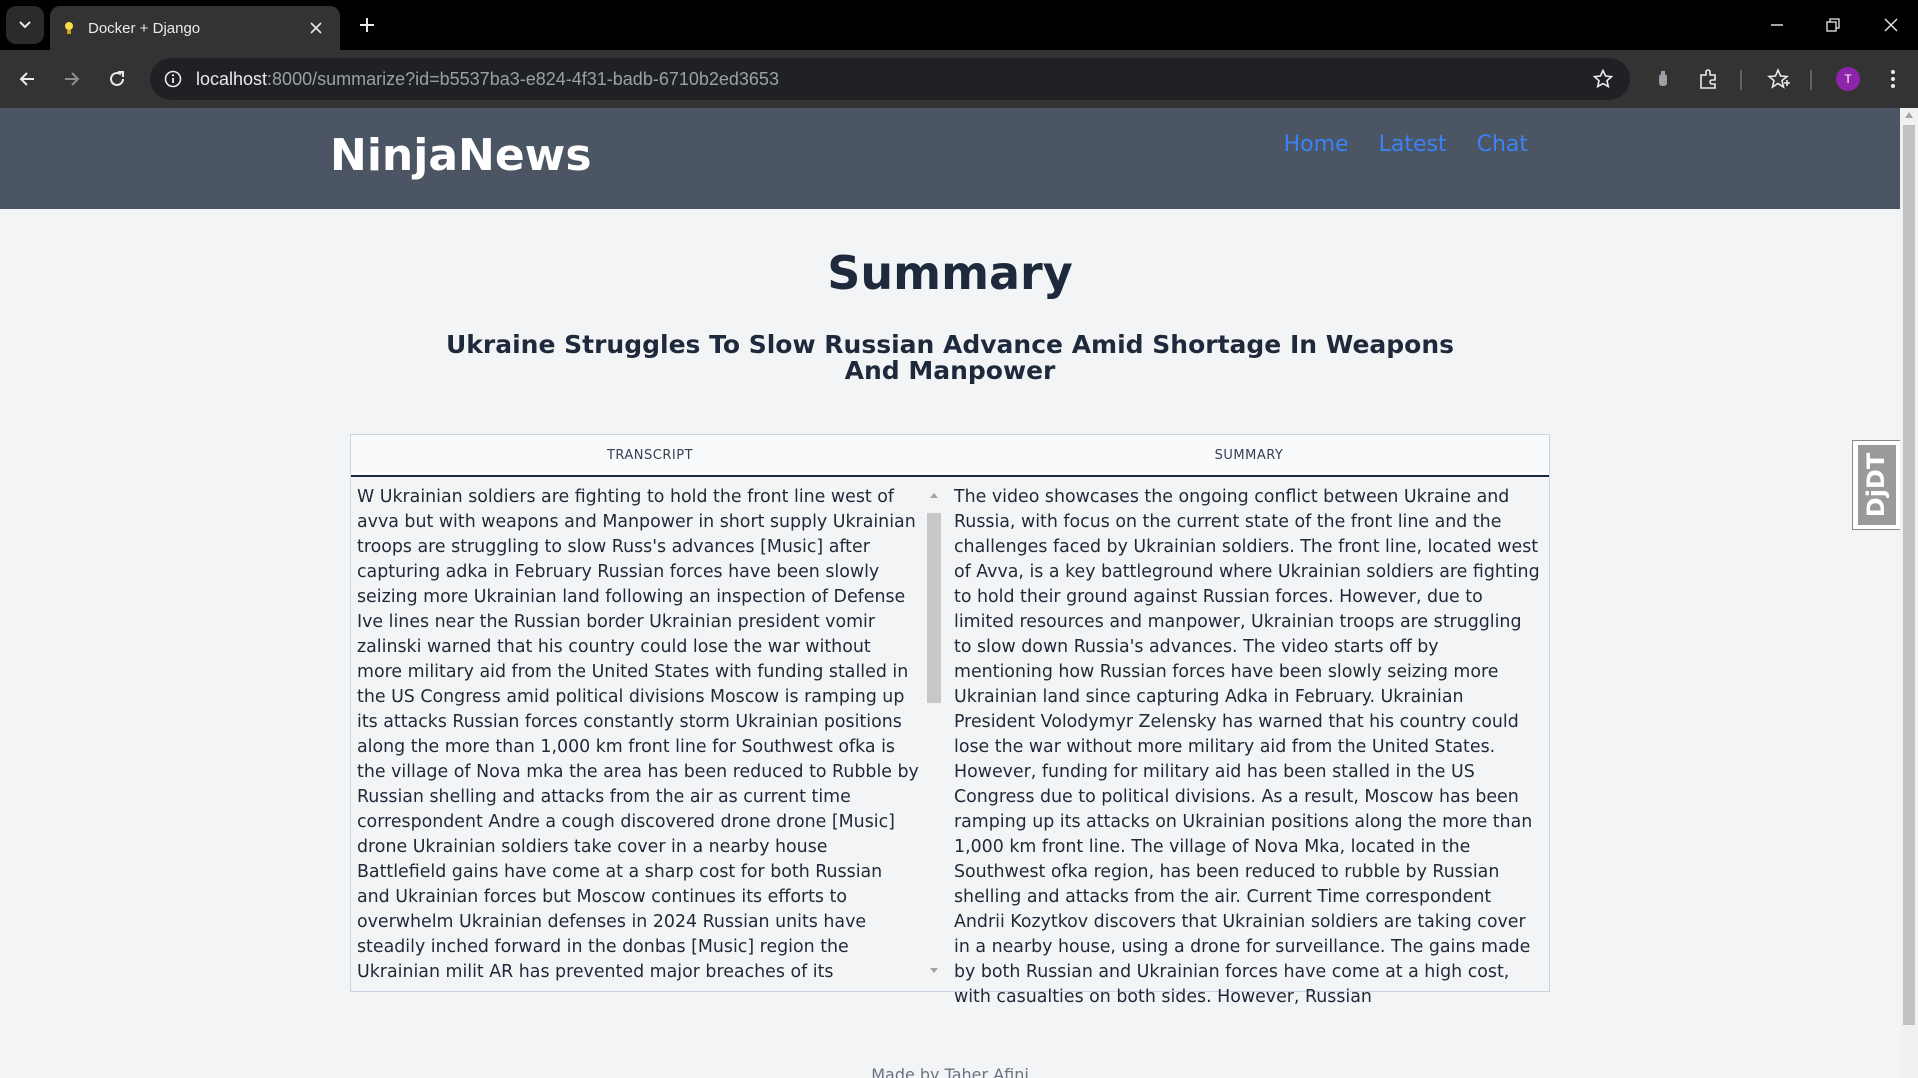 The width and height of the screenshot is (1918, 1078). Describe the element at coordinates (1663, 79) in the screenshot. I see `extension-icon` at that location.